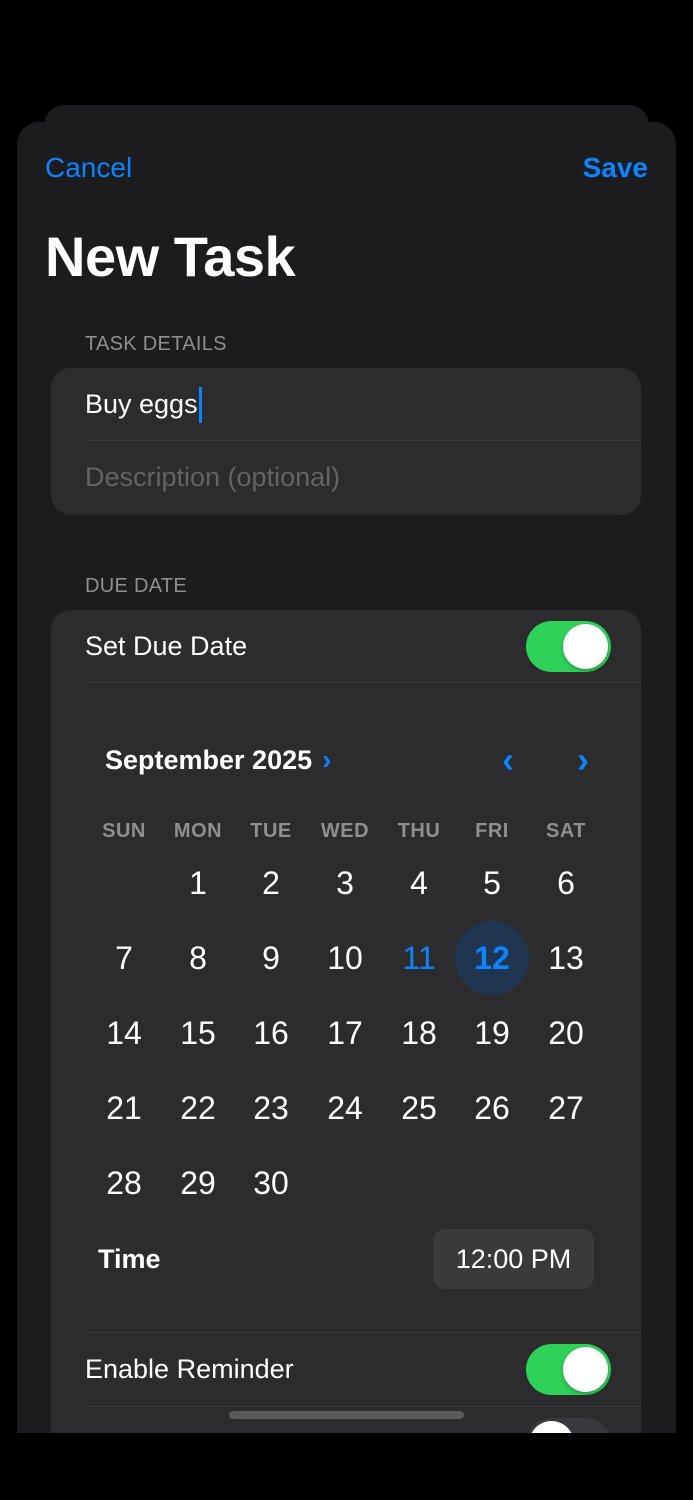  What do you see at coordinates (346, 646) in the screenshot?
I see `set-due-date-row: Set Due Date` at bounding box center [346, 646].